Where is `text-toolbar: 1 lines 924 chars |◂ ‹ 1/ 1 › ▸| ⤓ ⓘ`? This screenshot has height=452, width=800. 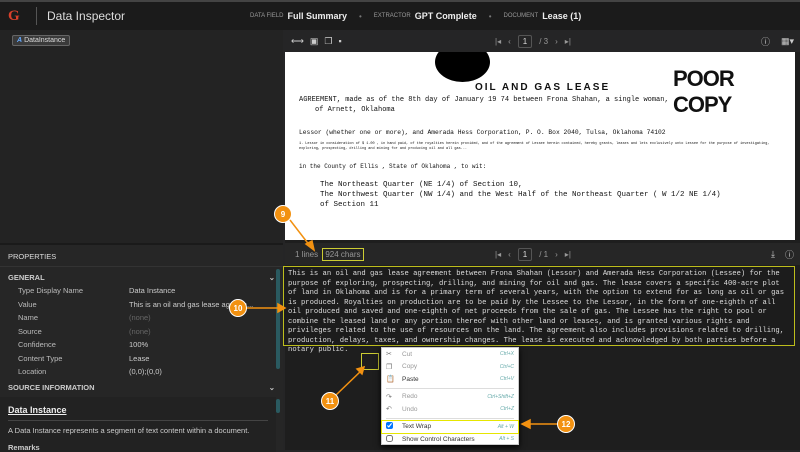
text-toolbar: 1 lines 924 chars |◂ ‹ 1/ 1 › ▸| ⤓ ⓘ is located at coordinates (542, 254).